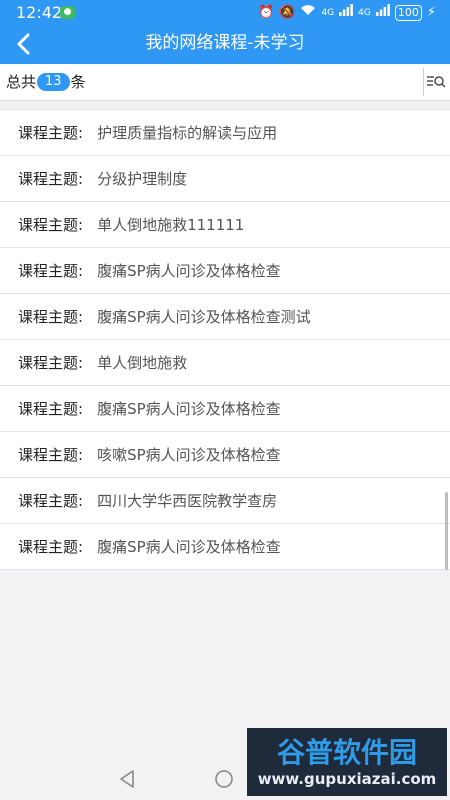  What do you see at coordinates (225, 13) in the screenshot?
I see `status-bar: 12:42 ● ⏰ 🔕 4G 4G 100 ⚡` at bounding box center [225, 13].